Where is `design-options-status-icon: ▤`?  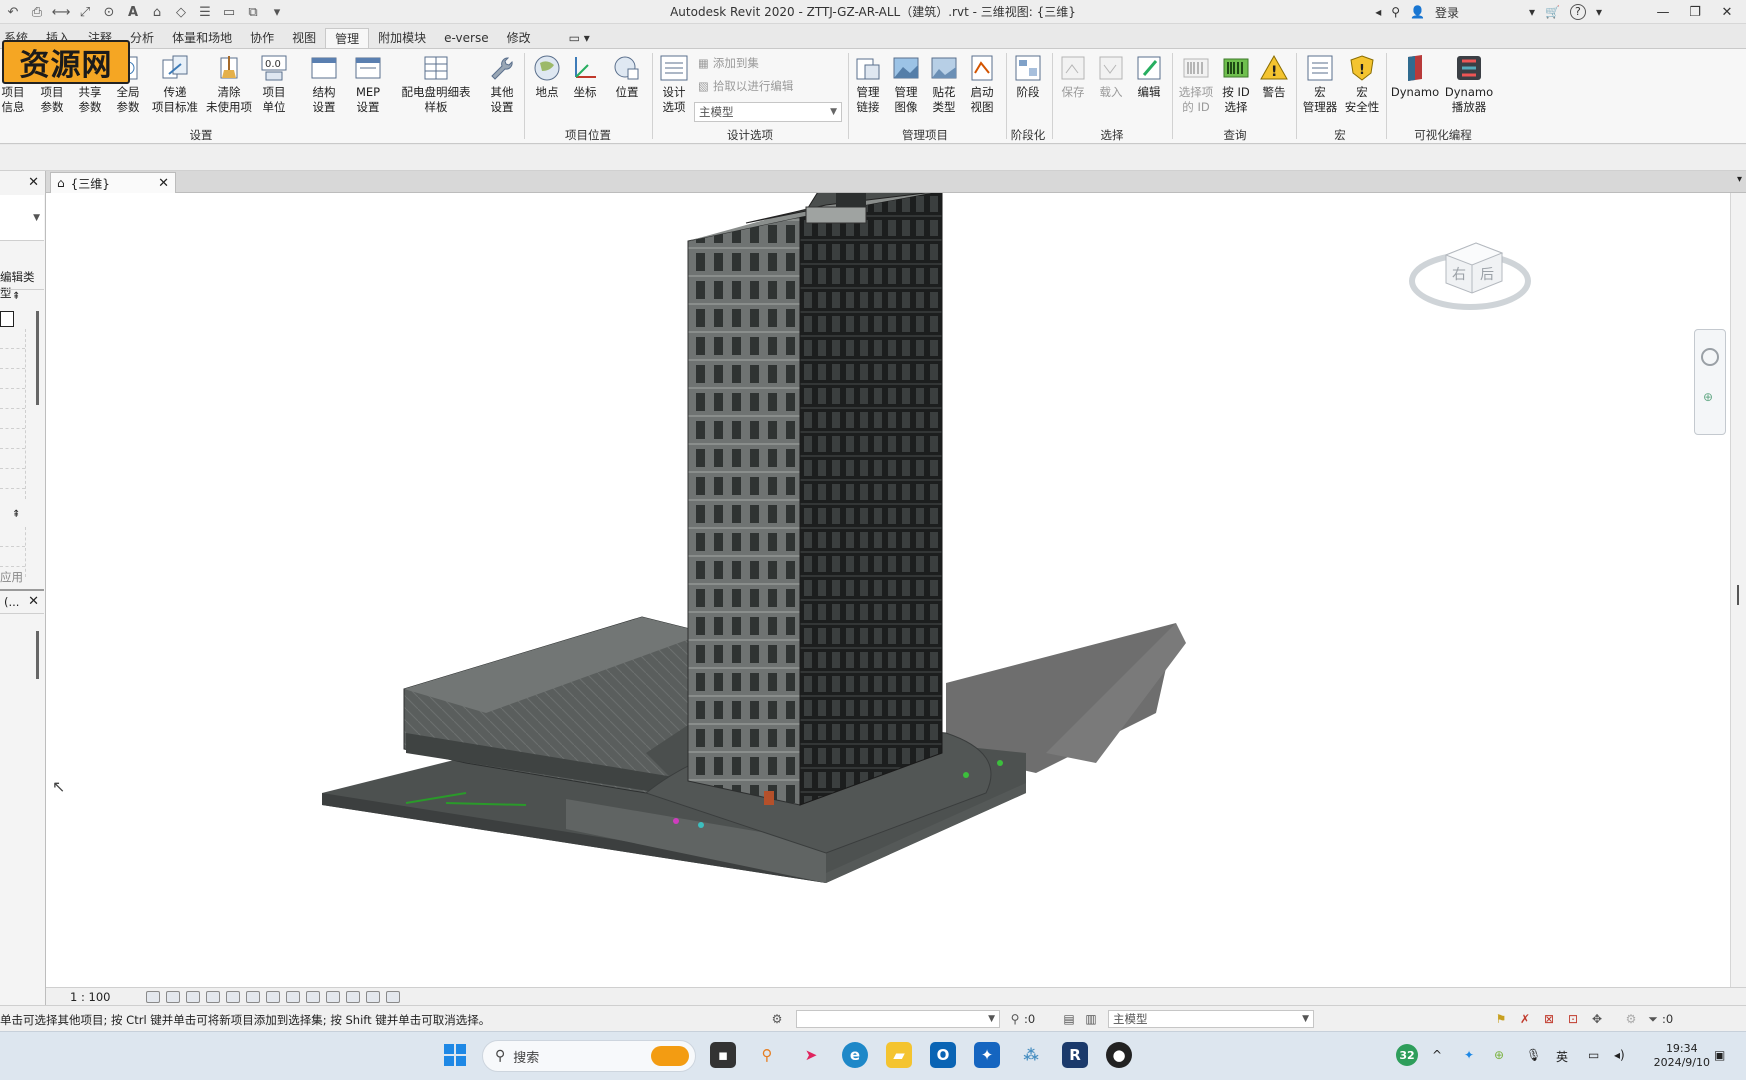 design-options-status-icon: ▤ is located at coordinates (1069, 1019).